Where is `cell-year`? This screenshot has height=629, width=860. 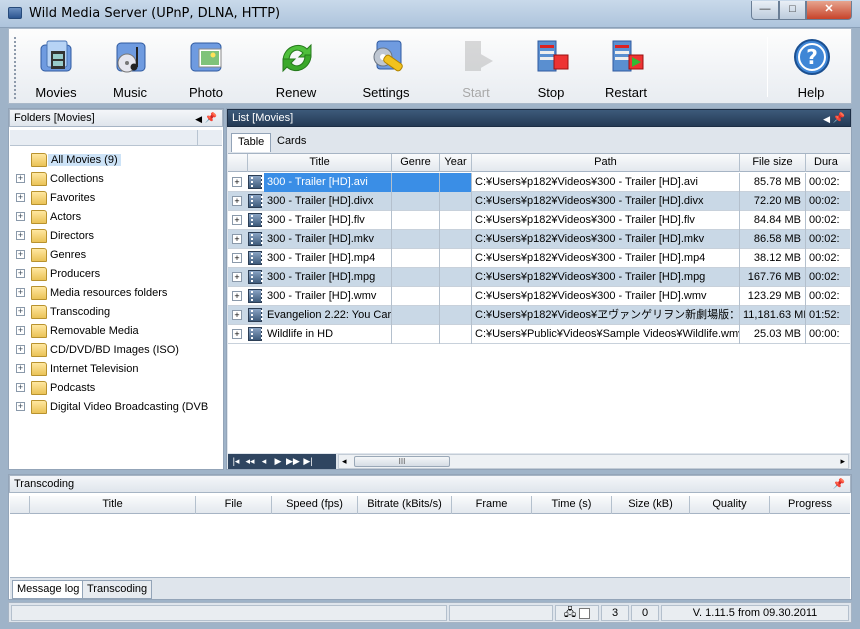
cell-year is located at coordinates (456, 182).